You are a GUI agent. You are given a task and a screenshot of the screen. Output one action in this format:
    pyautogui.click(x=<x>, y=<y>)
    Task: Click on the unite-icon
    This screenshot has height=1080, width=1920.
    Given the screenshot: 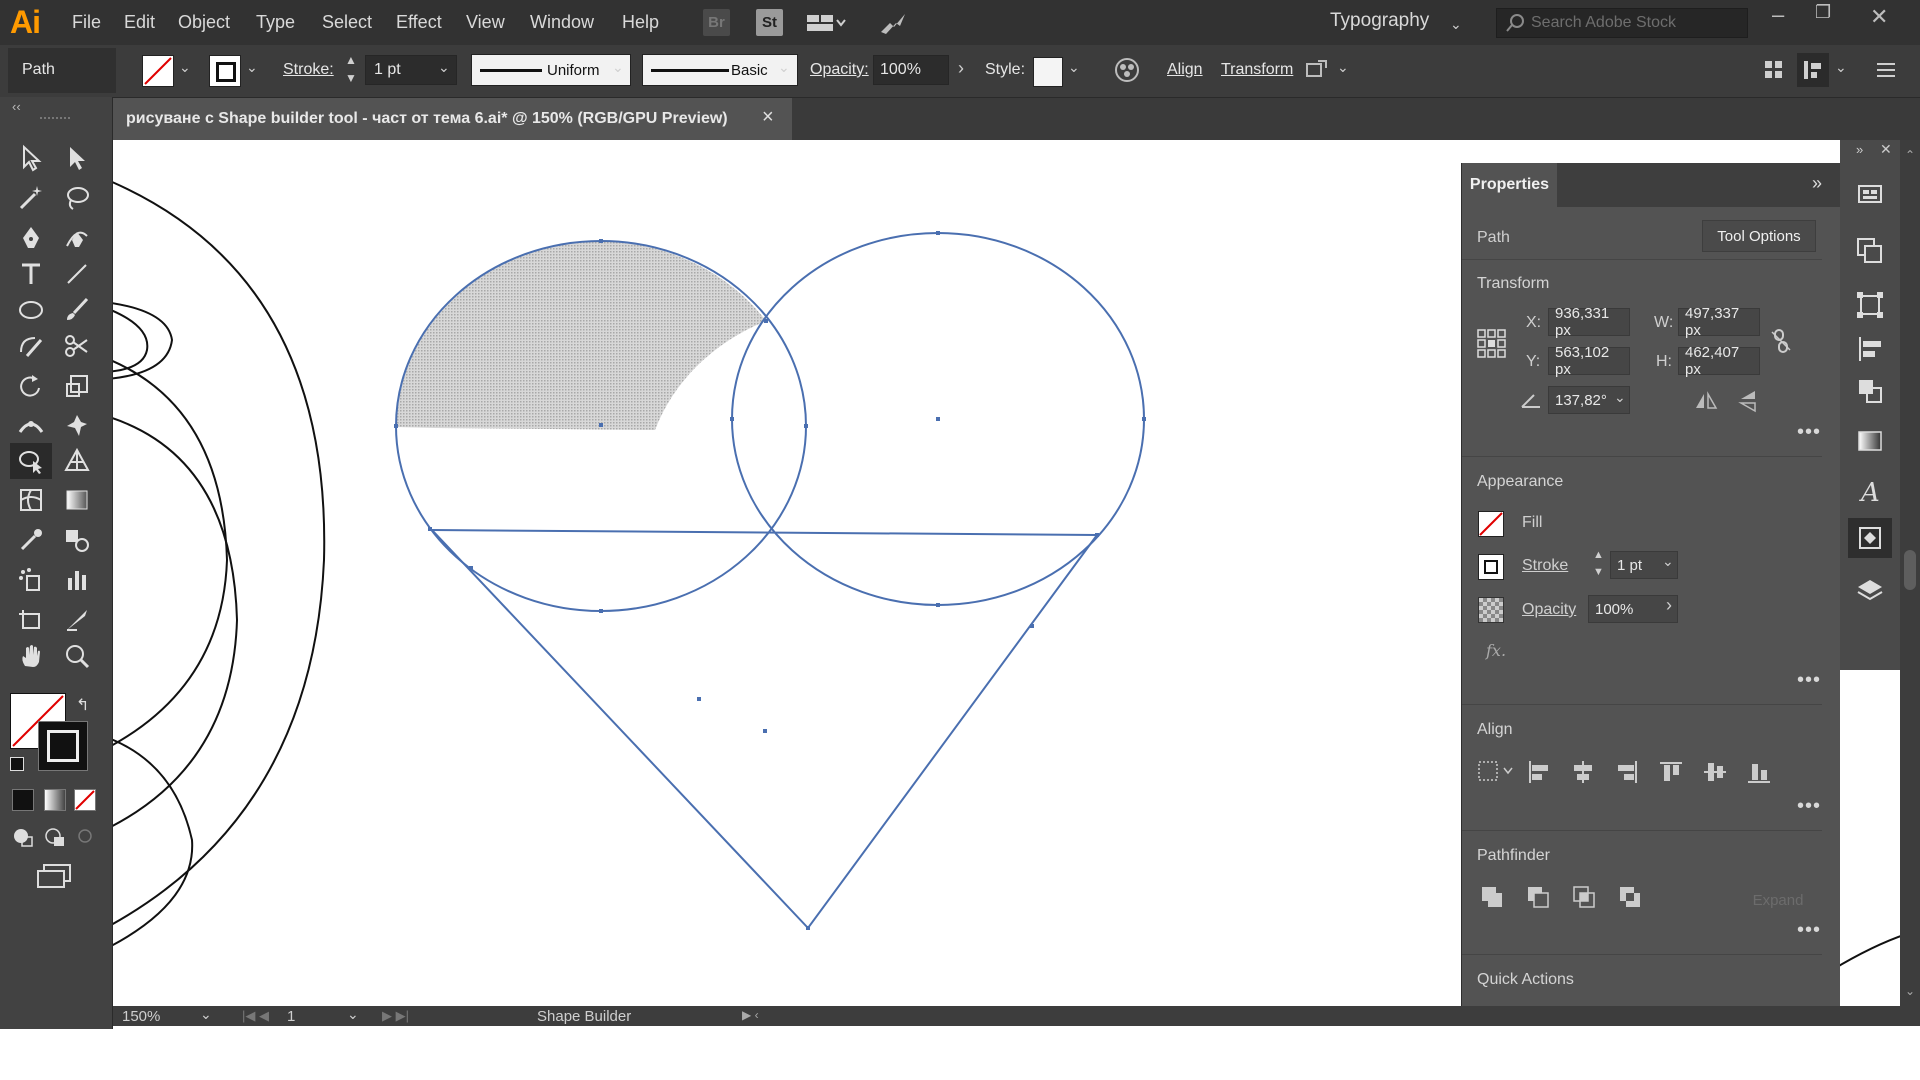 What is the action you would take?
    pyautogui.click(x=1493, y=898)
    